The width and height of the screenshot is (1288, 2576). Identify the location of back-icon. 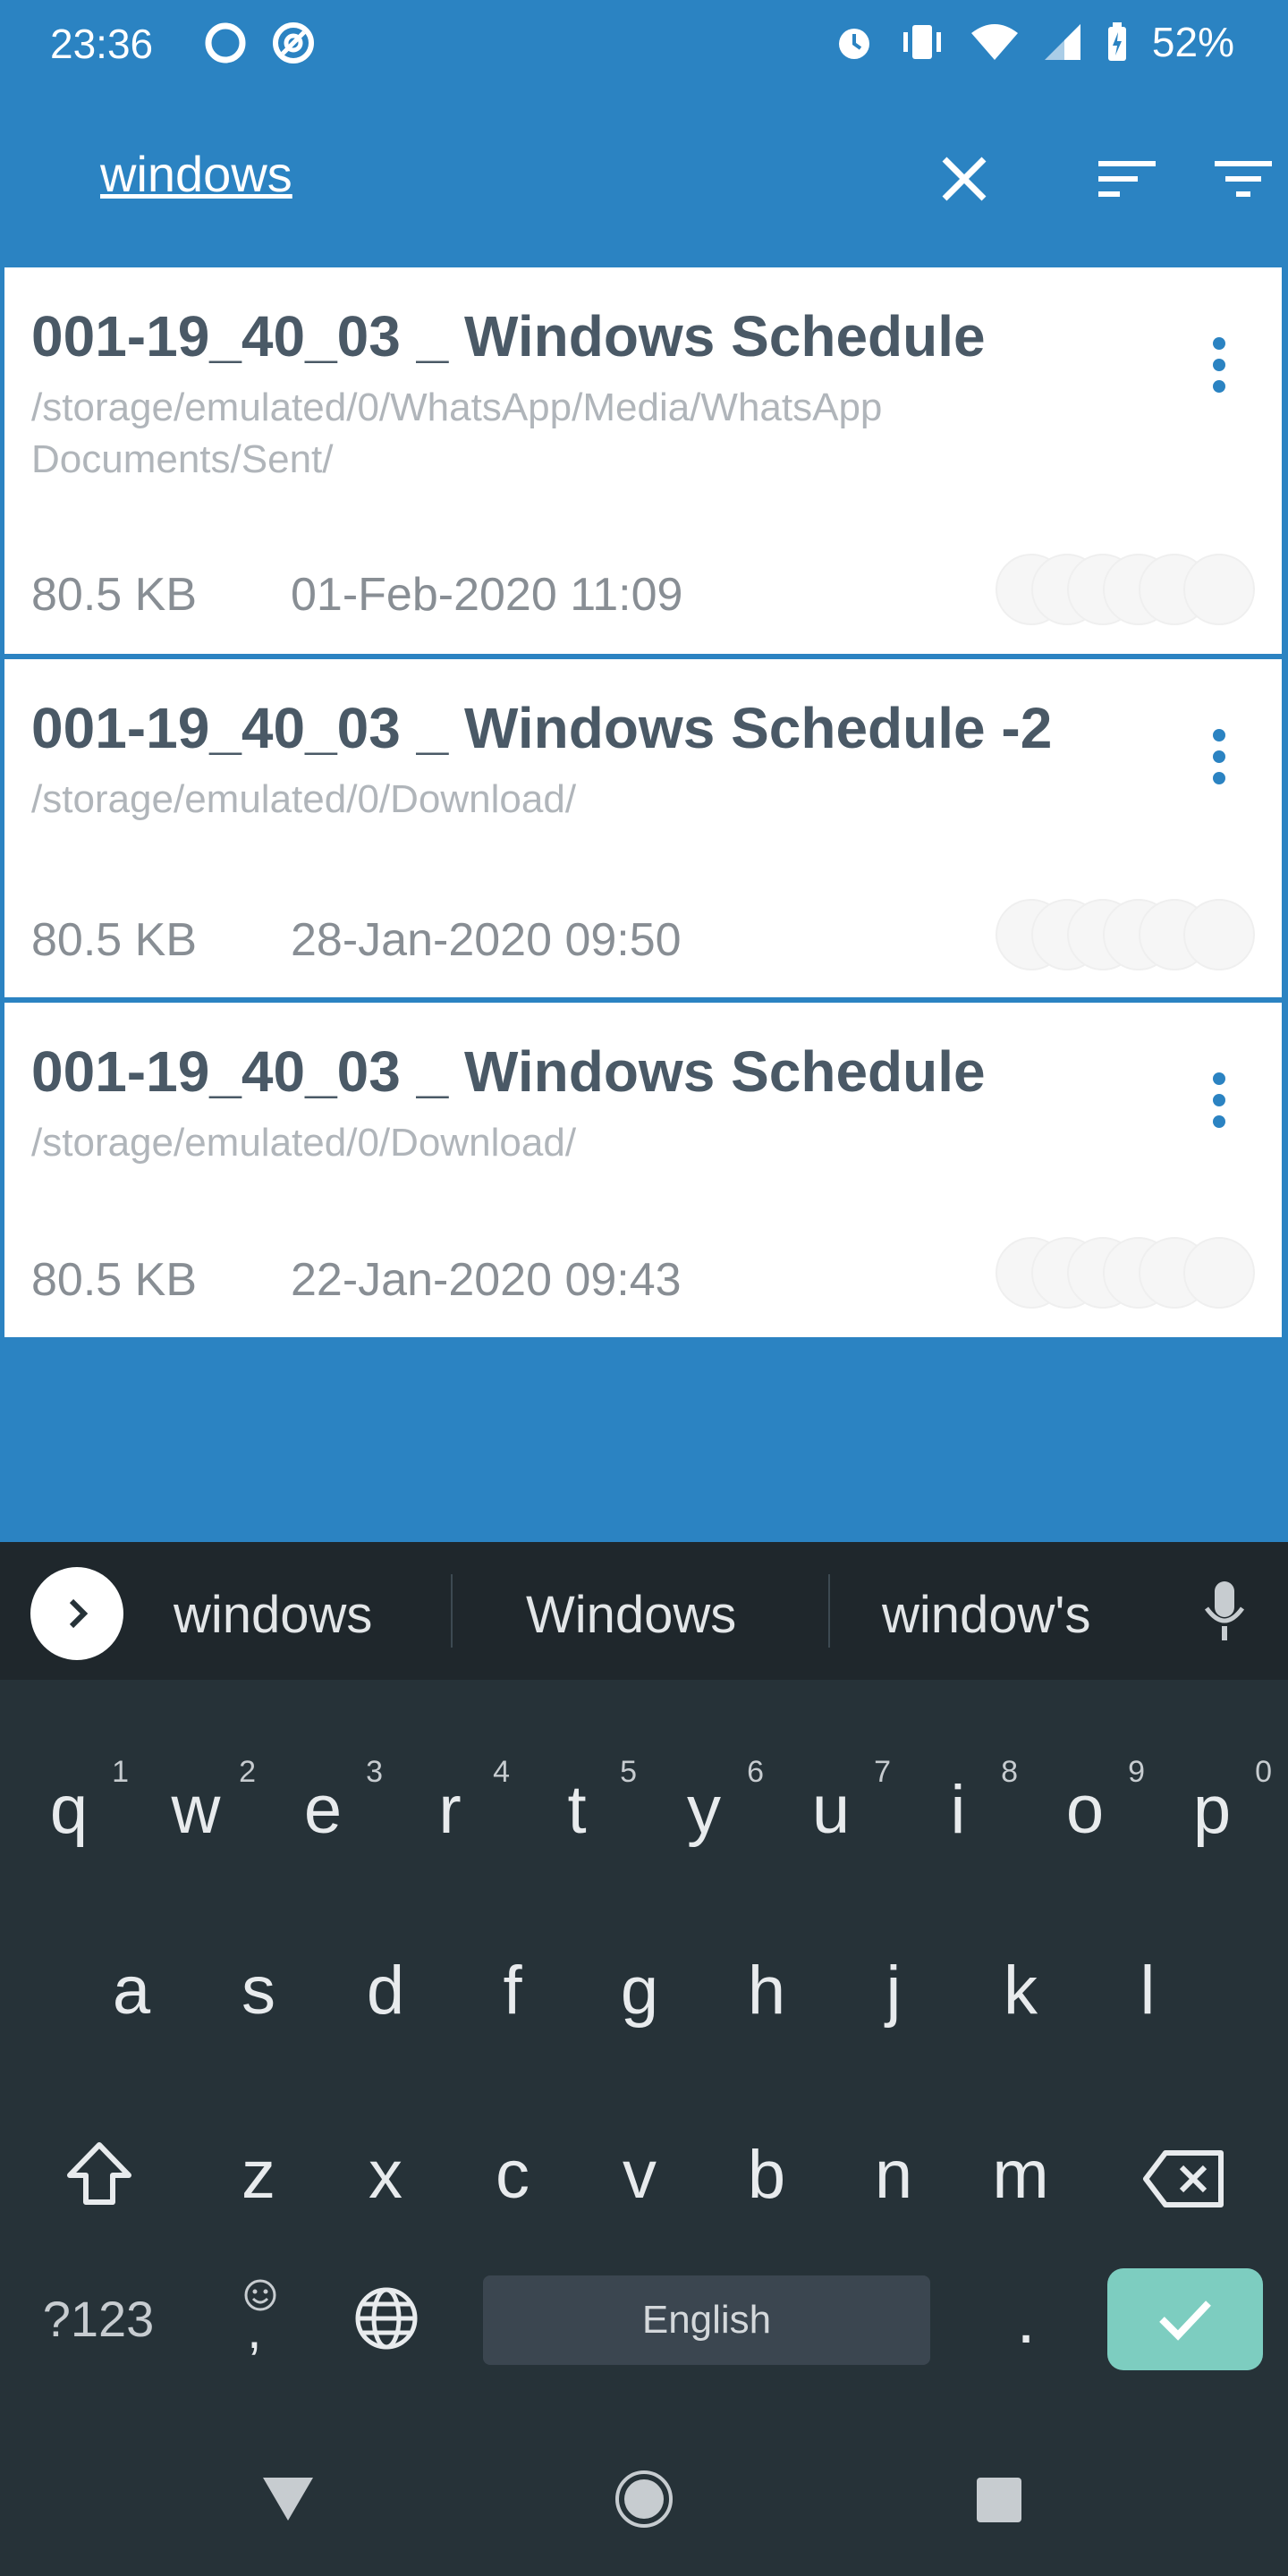
(288, 2499).